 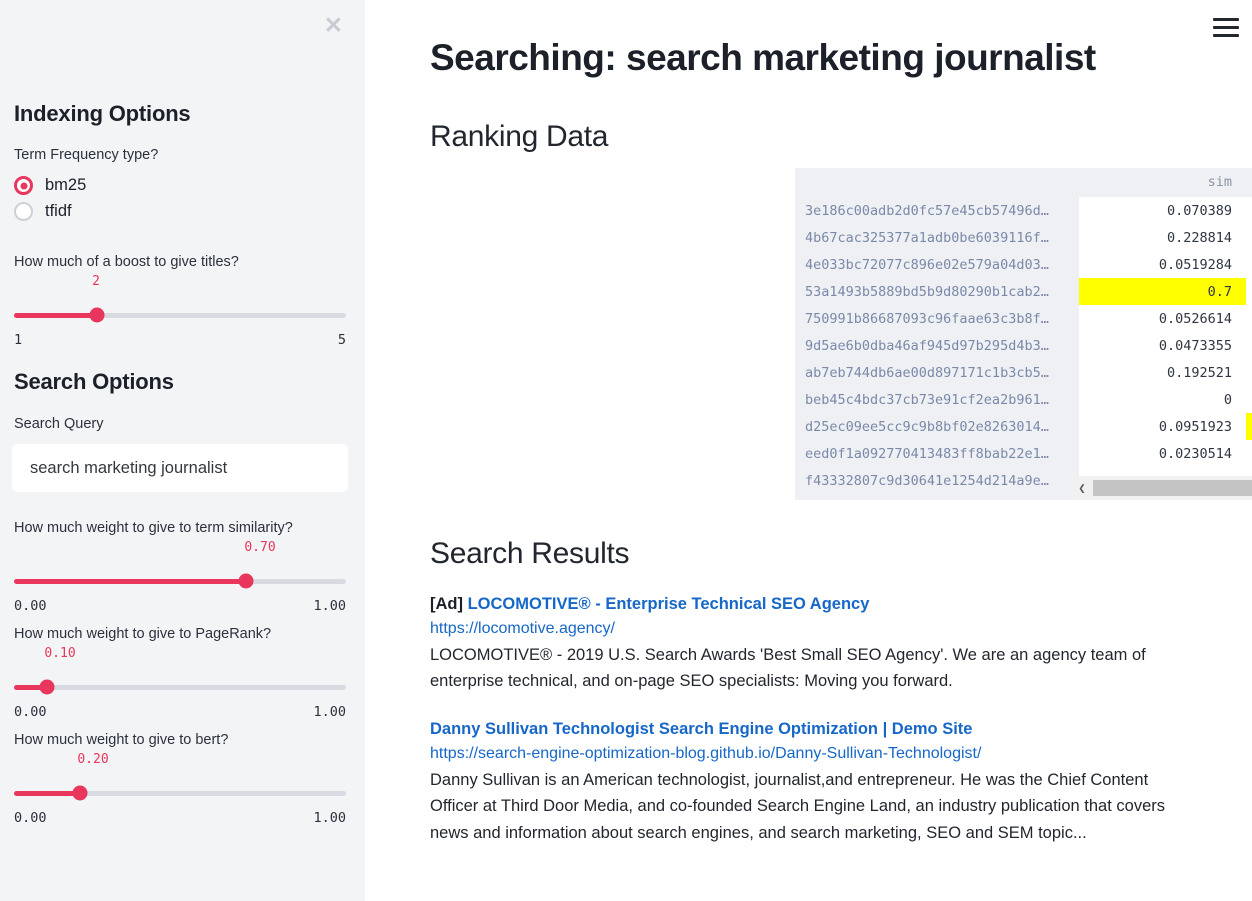 What do you see at coordinates (30, 605) in the screenshot?
I see `term-similarity-min: 0.00` at bounding box center [30, 605].